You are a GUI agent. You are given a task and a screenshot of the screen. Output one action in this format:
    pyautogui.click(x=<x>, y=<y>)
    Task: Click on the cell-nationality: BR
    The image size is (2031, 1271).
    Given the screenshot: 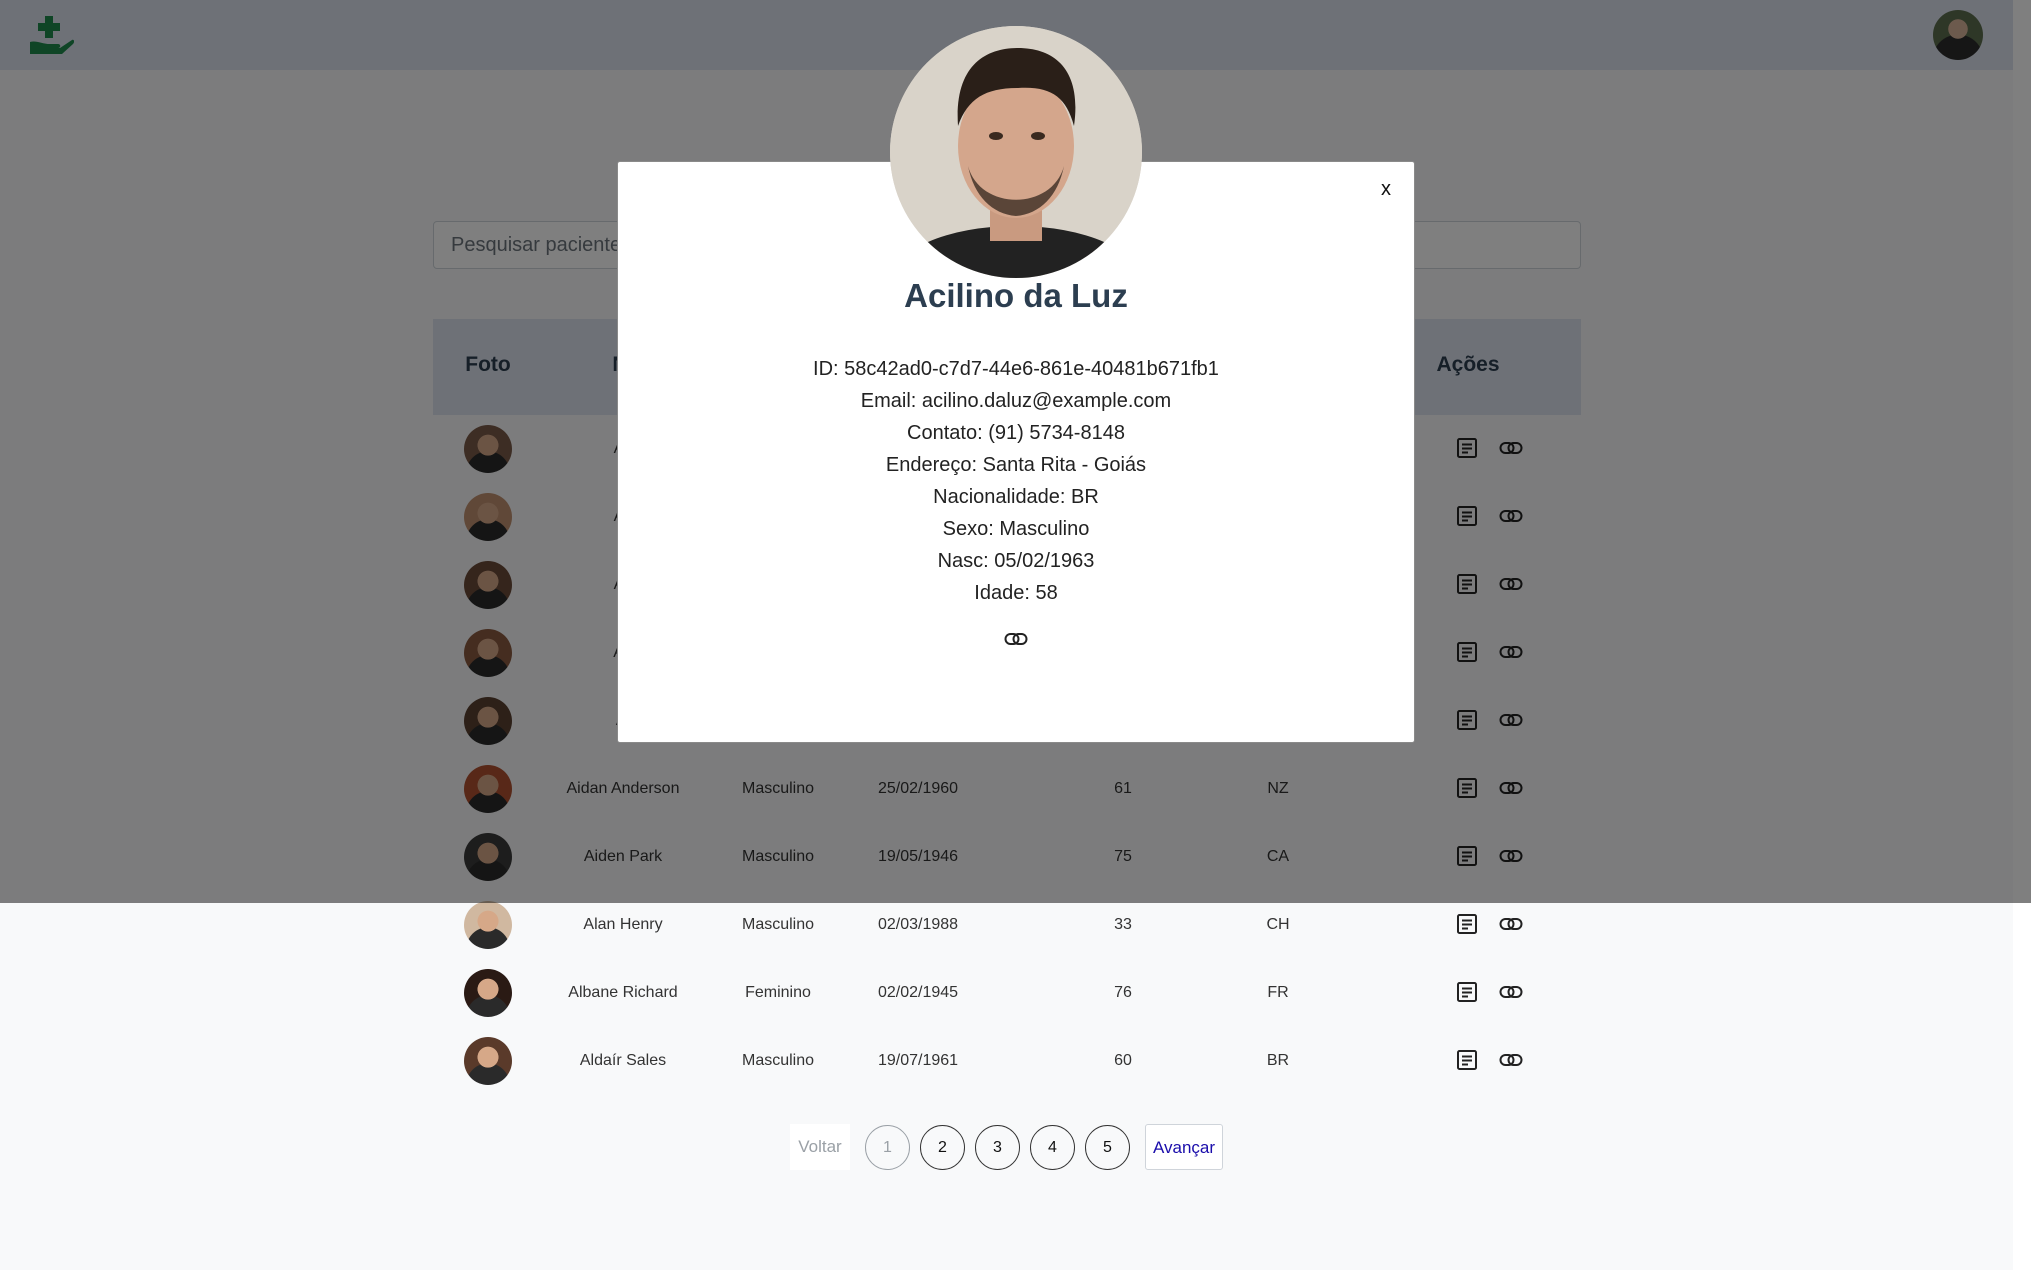 What is the action you would take?
    pyautogui.click(x=1278, y=1060)
    